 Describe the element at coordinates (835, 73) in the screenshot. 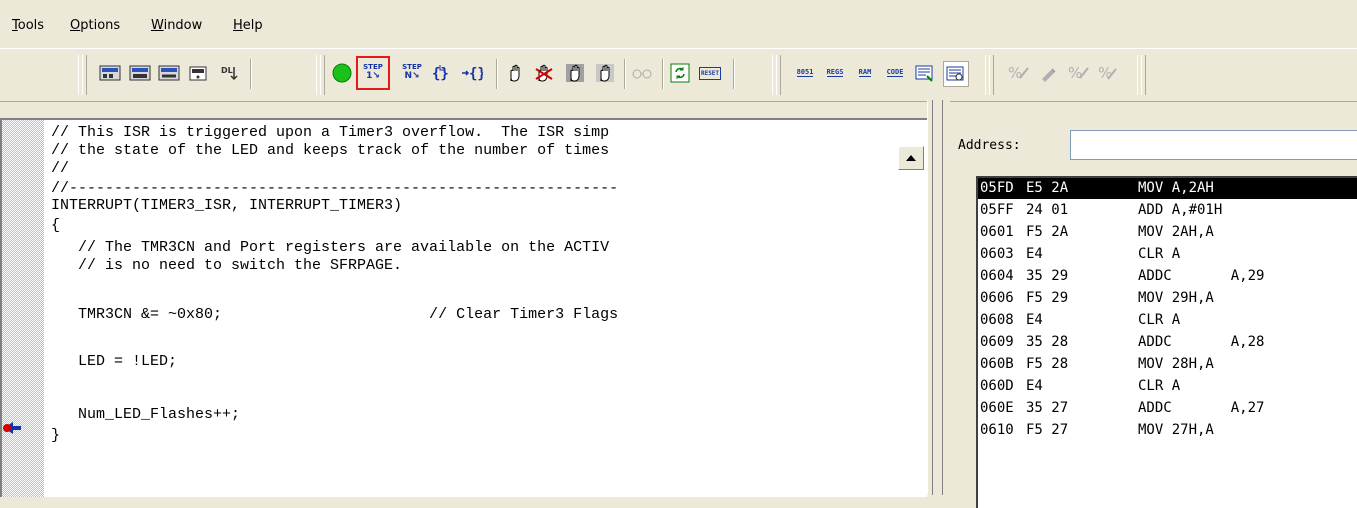

I see `view-regs-button: REGS` at that location.